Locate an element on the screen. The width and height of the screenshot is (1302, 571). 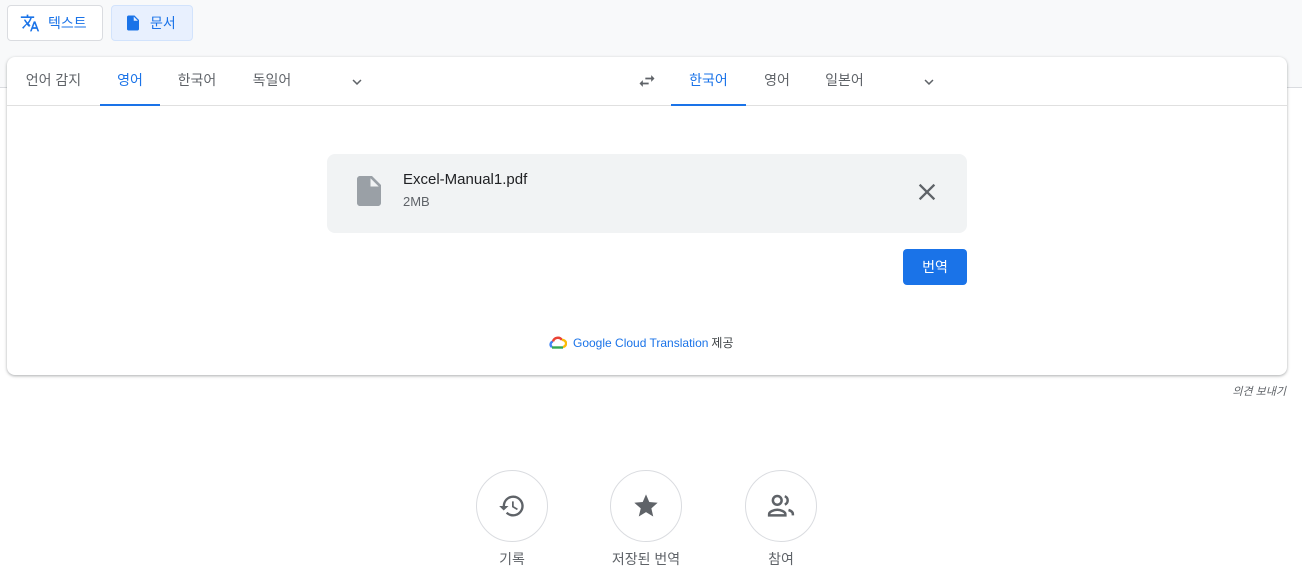
swap-languages-icon is located at coordinates (647, 81).